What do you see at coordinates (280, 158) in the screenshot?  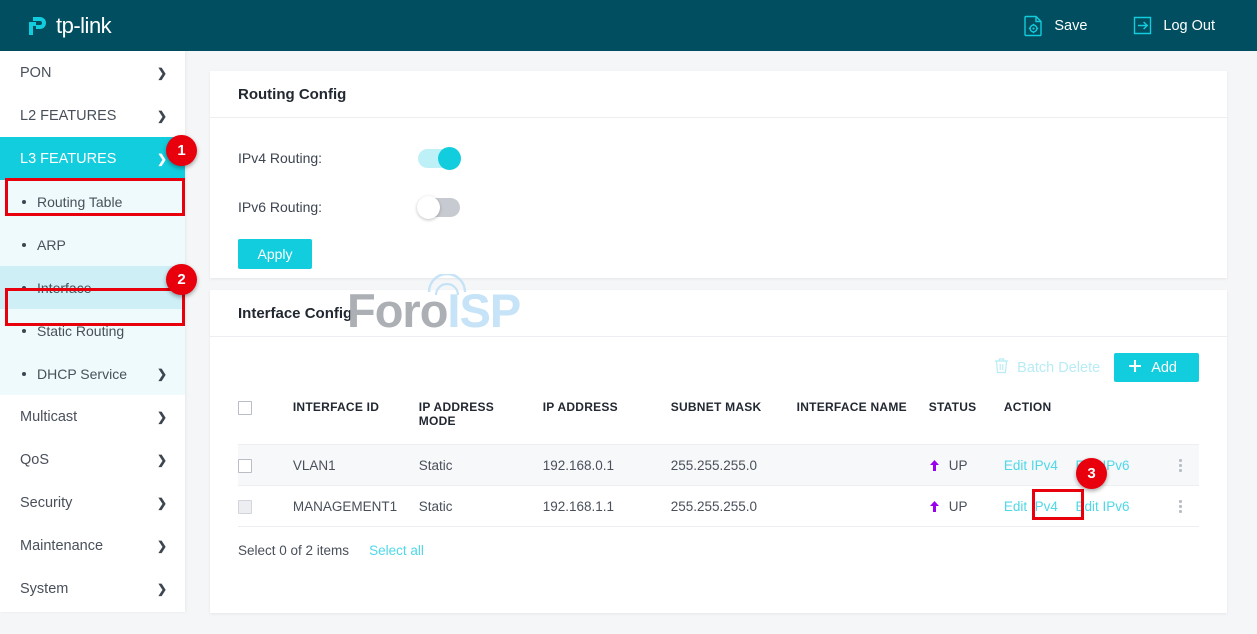 I see `ipv4-routing-label: IPv4 Routing:` at bounding box center [280, 158].